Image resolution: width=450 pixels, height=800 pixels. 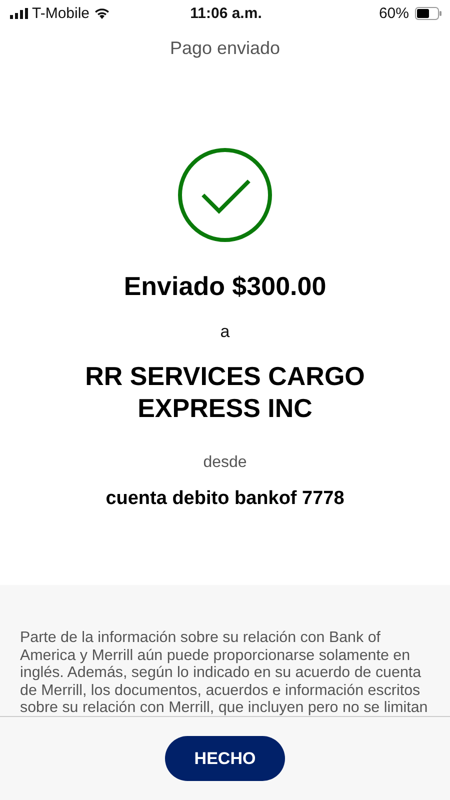 What do you see at coordinates (428, 13) in the screenshot?
I see `battery-icon` at bounding box center [428, 13].